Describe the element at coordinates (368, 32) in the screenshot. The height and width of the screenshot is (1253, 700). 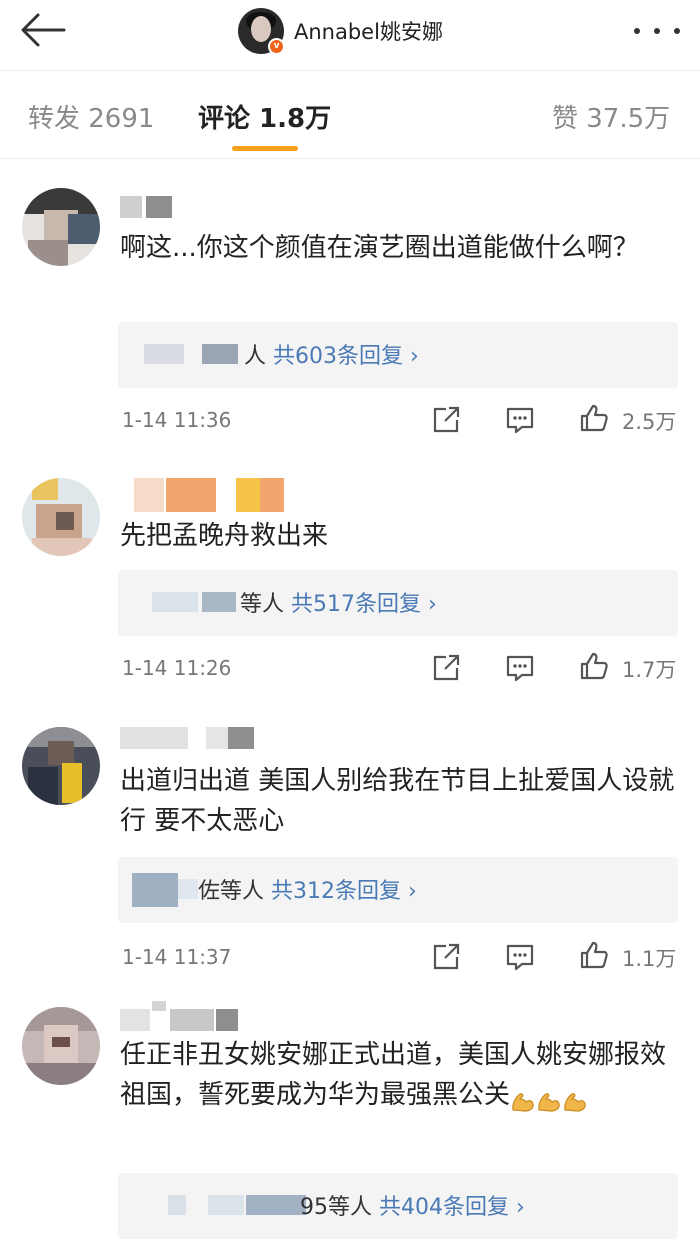
I see `page-title: Annabel姚安娜` at that location.